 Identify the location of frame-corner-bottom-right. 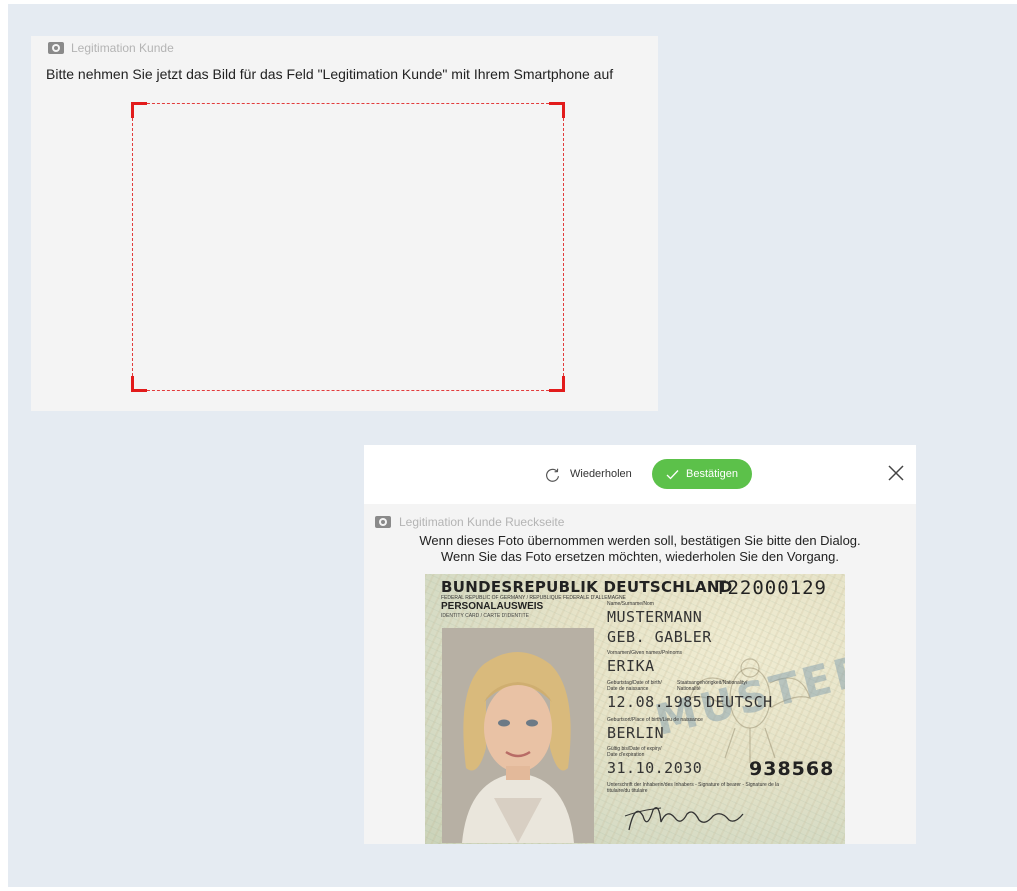
(557, 384).